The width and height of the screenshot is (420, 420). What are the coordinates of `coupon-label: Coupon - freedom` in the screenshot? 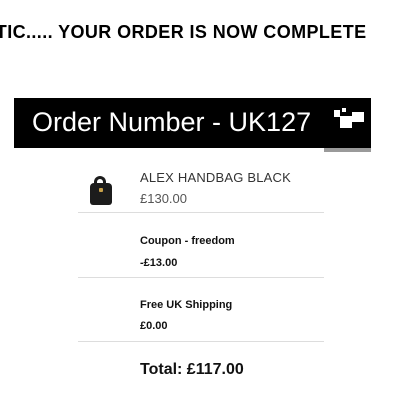 It's located at (187, 241).